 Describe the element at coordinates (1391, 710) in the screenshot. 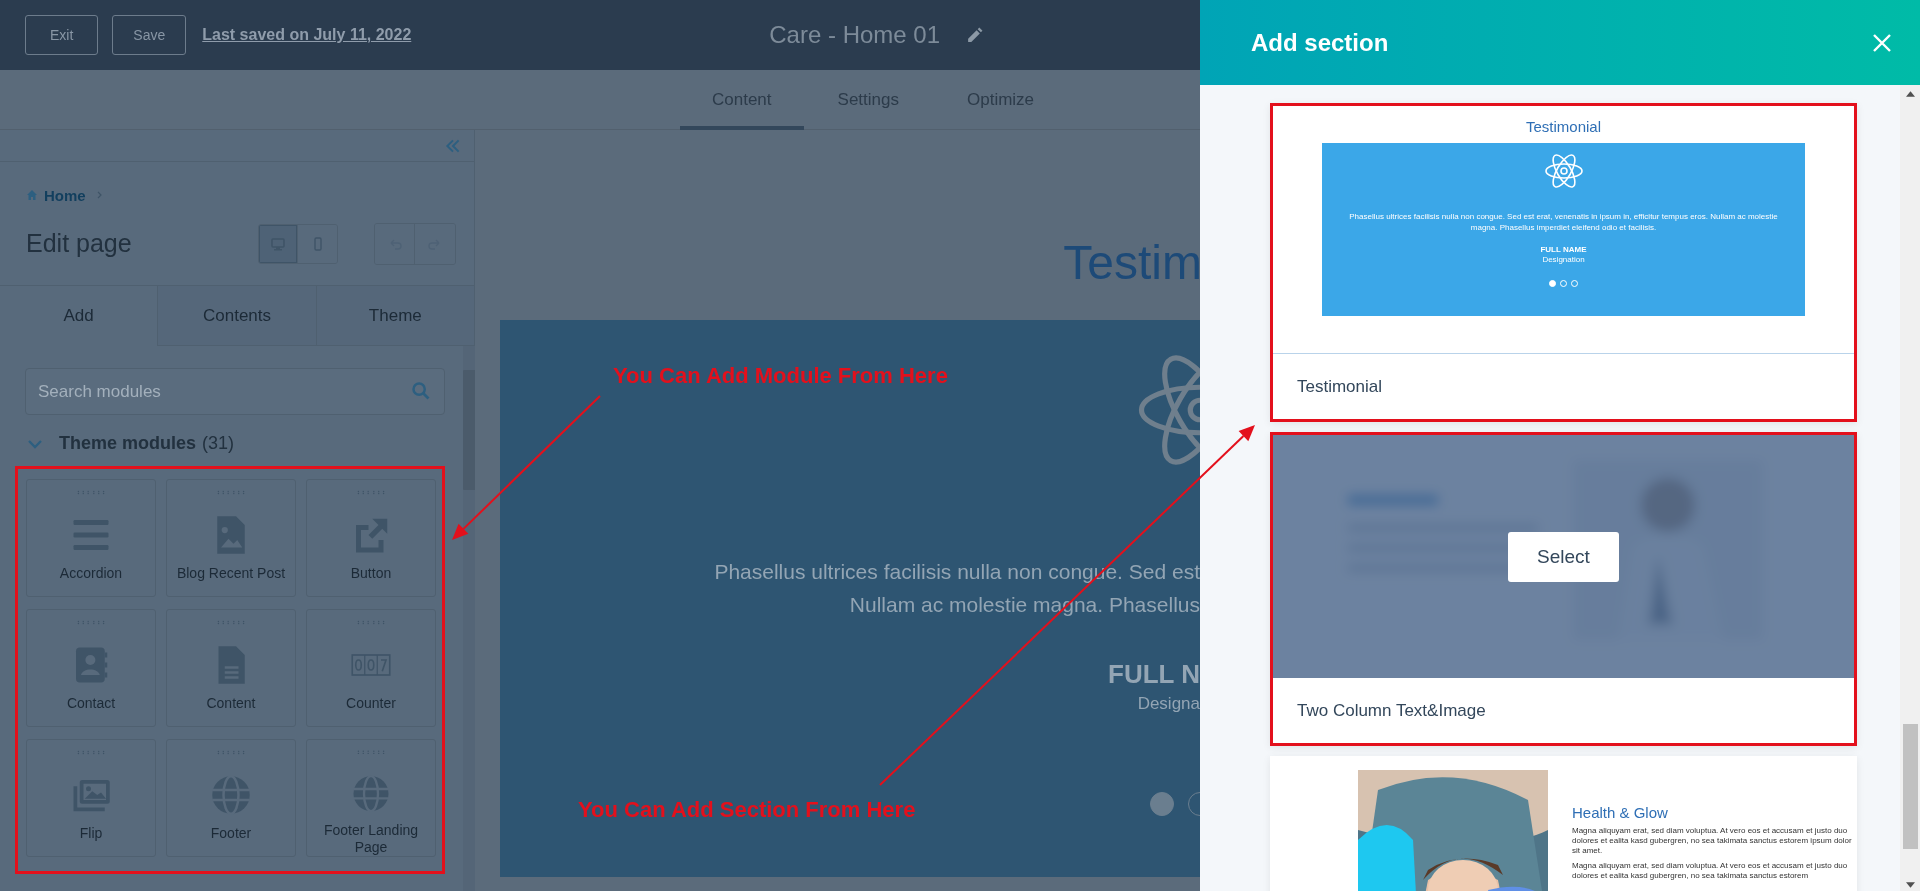

I see `section-label: Two Column Text&Image` at that location.